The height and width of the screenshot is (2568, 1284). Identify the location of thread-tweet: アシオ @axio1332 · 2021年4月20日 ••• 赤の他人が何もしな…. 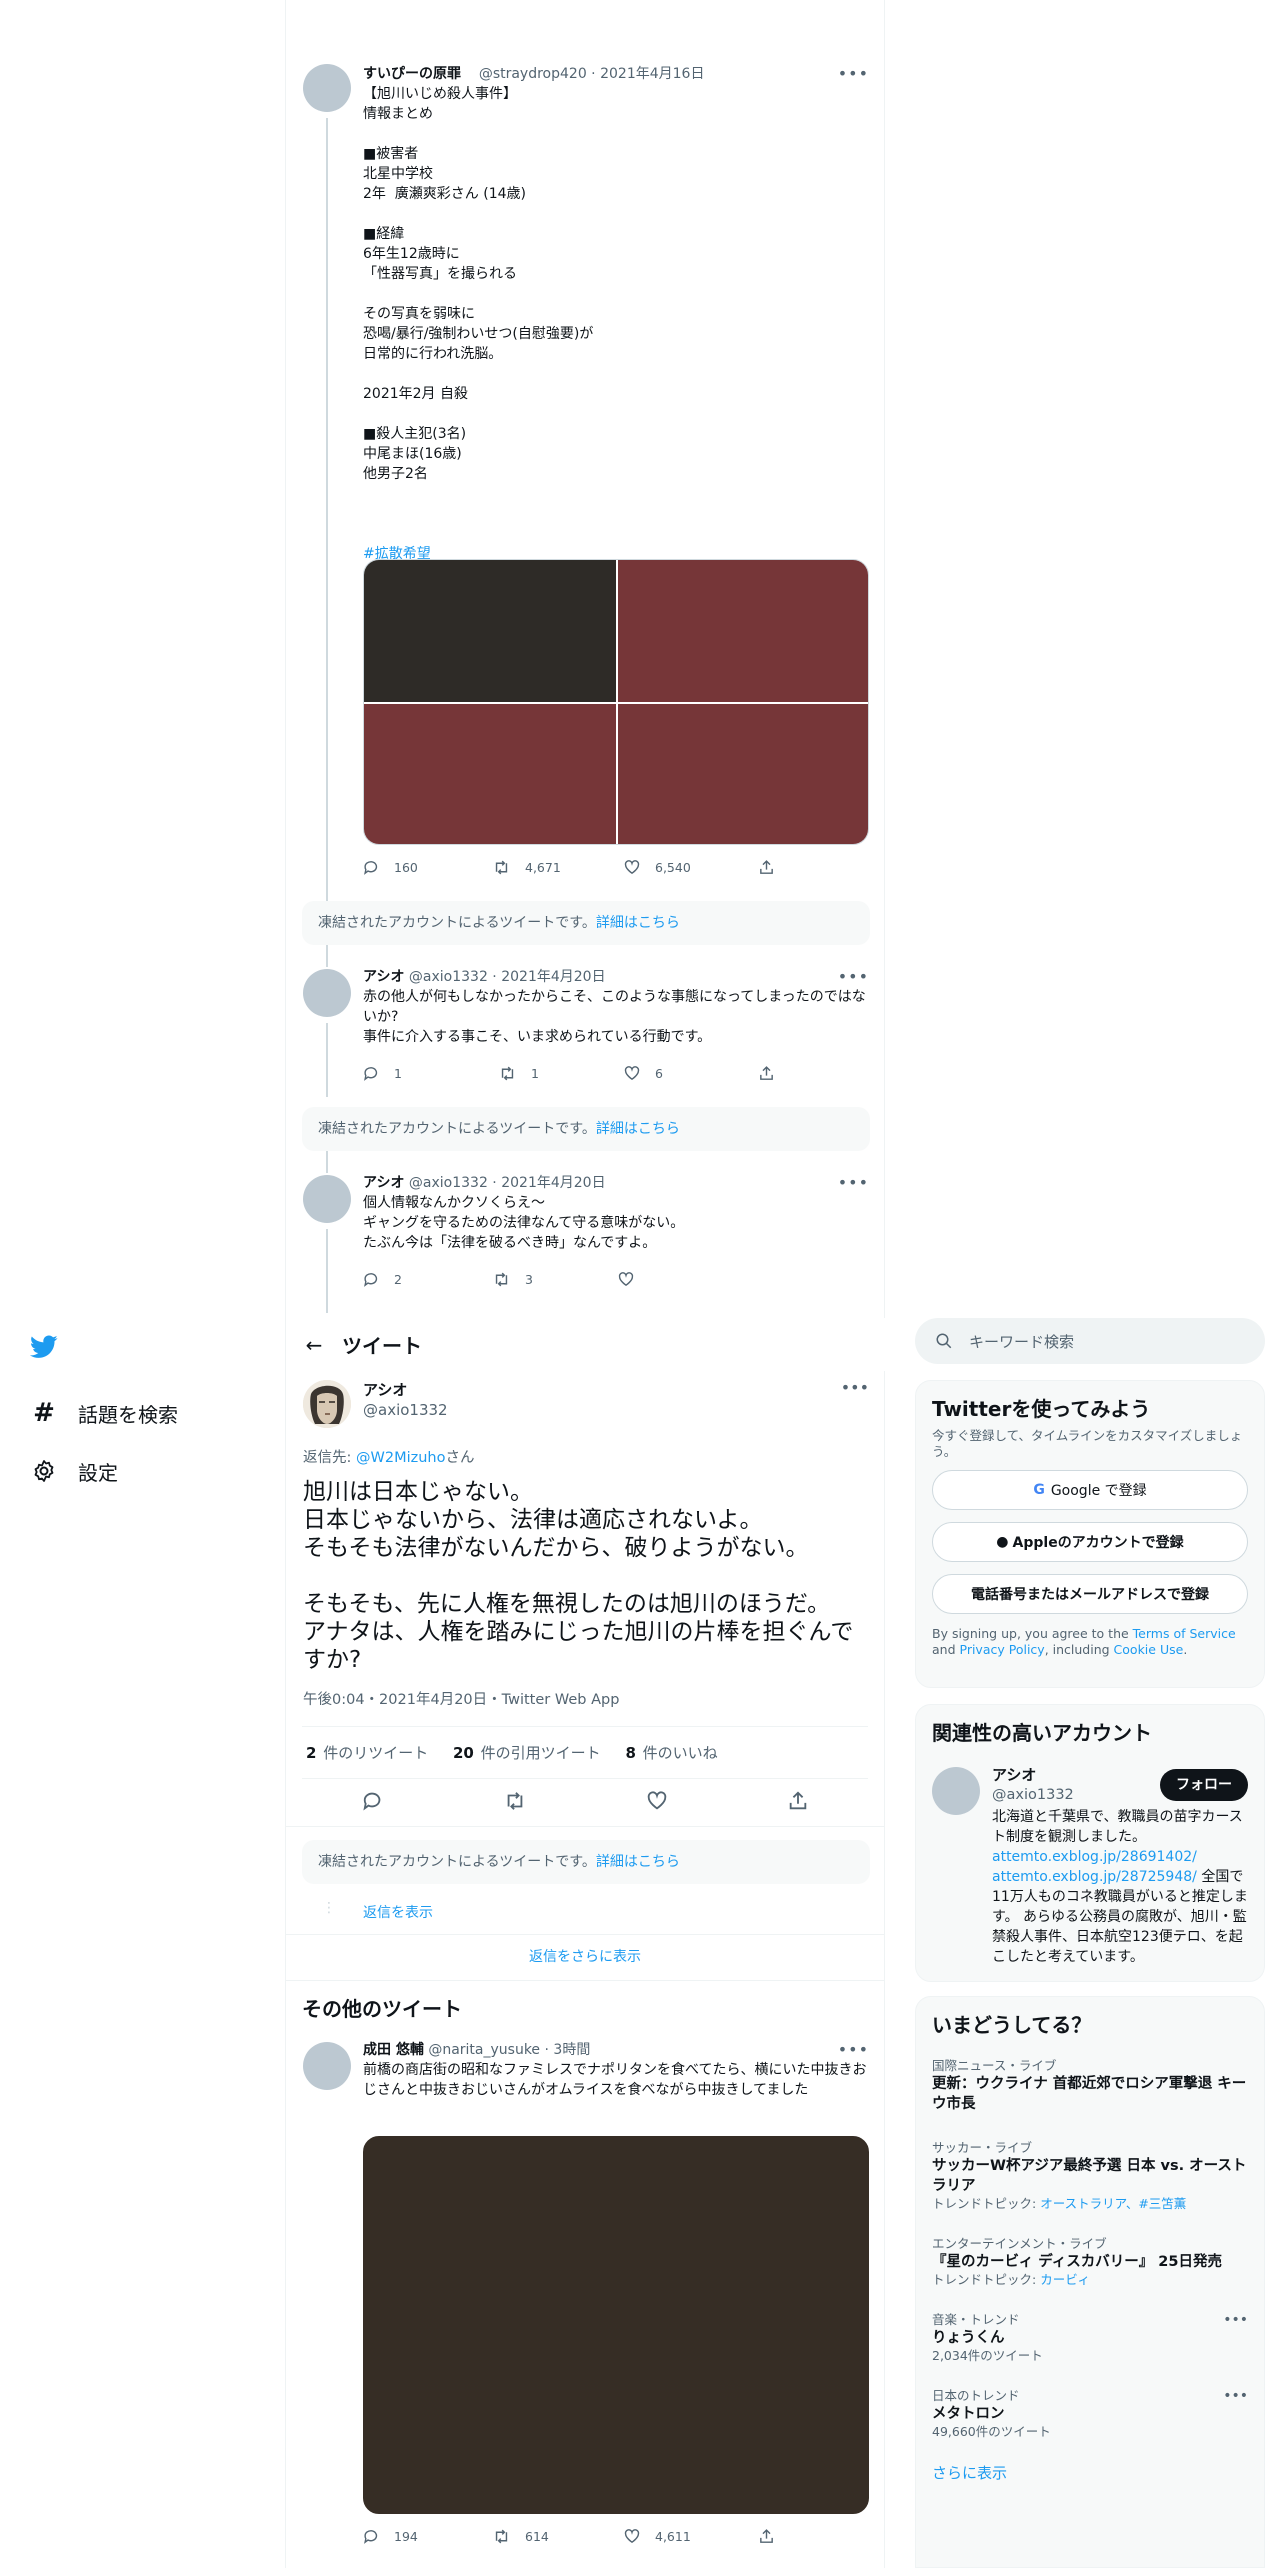
(586, 1032).